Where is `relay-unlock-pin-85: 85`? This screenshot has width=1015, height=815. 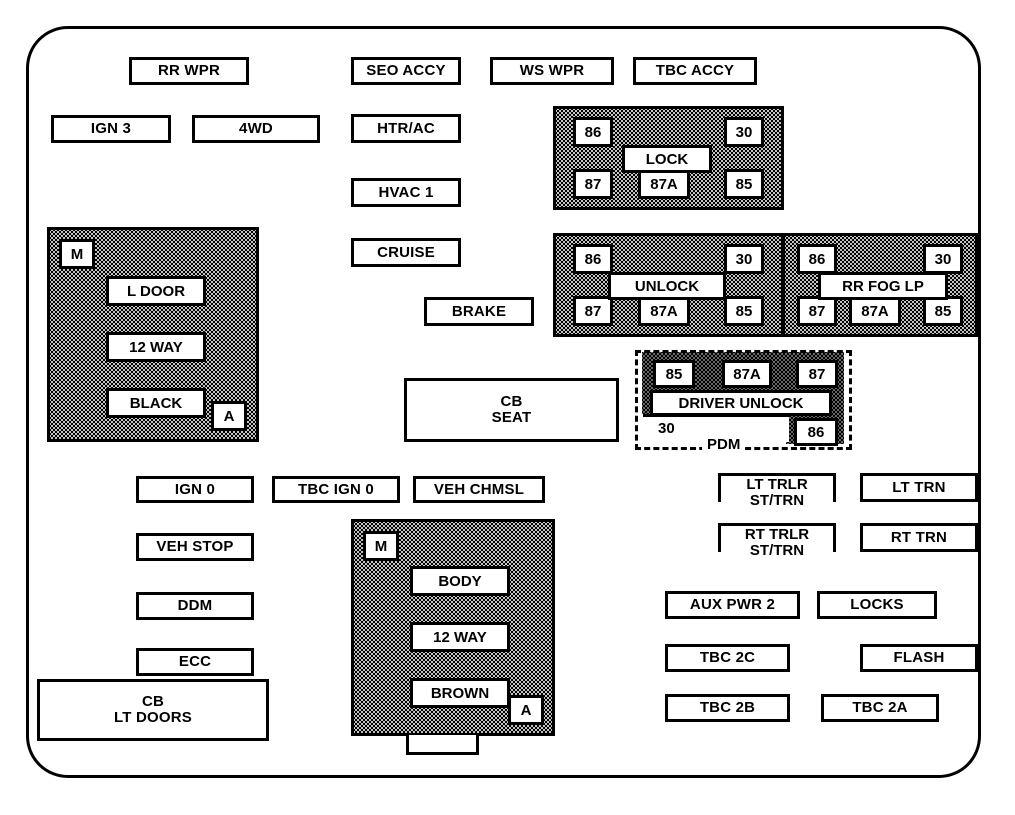 relay-unlock-pin-85: 85 is located at coordinates (744, 311).